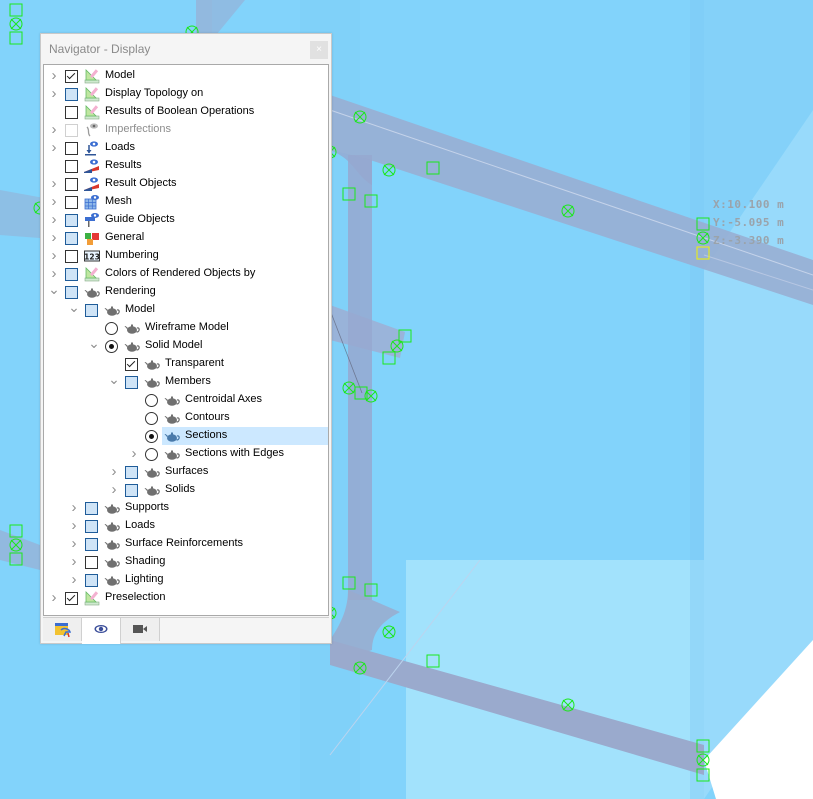  I want to click on results-eye-icon, so click(92, 184).